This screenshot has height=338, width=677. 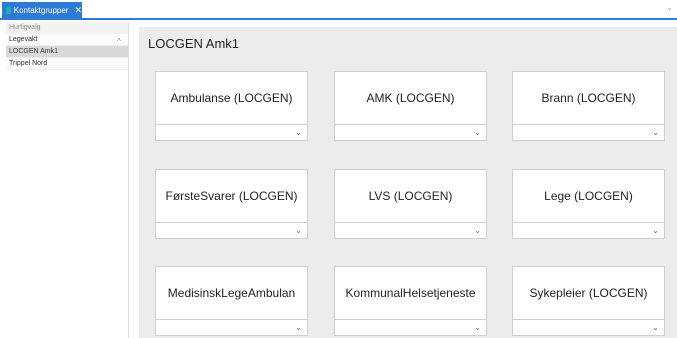 I want to click on contacts-icon, so click(x=8, y=10).